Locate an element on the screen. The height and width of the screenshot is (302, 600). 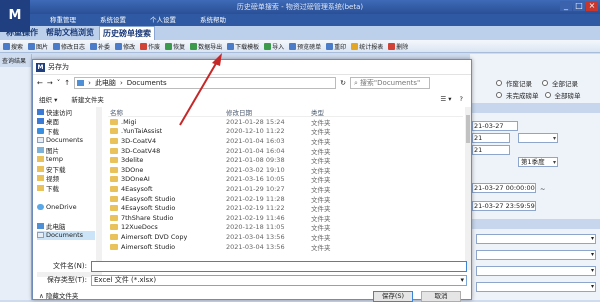
toolbar-button-8: 下载模板 is located at coordinates (243, 46).